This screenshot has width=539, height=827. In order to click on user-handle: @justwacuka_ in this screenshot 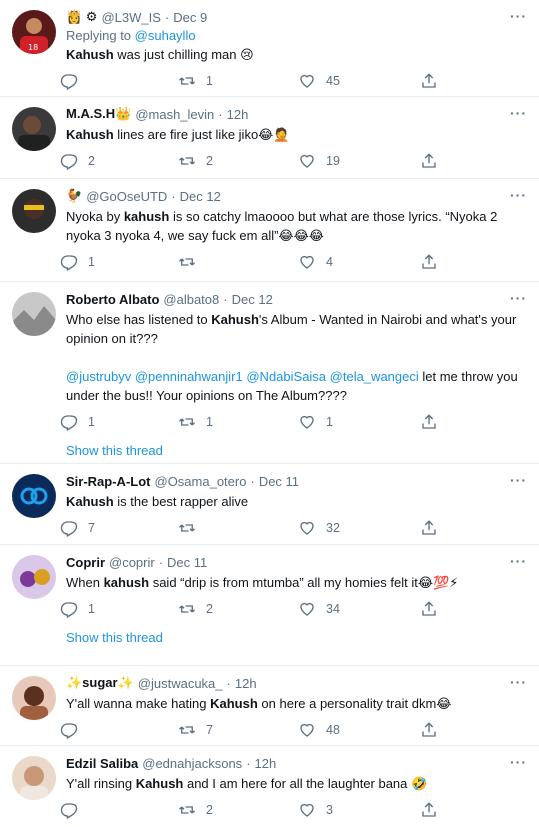, I will do `click(180, 683)`.